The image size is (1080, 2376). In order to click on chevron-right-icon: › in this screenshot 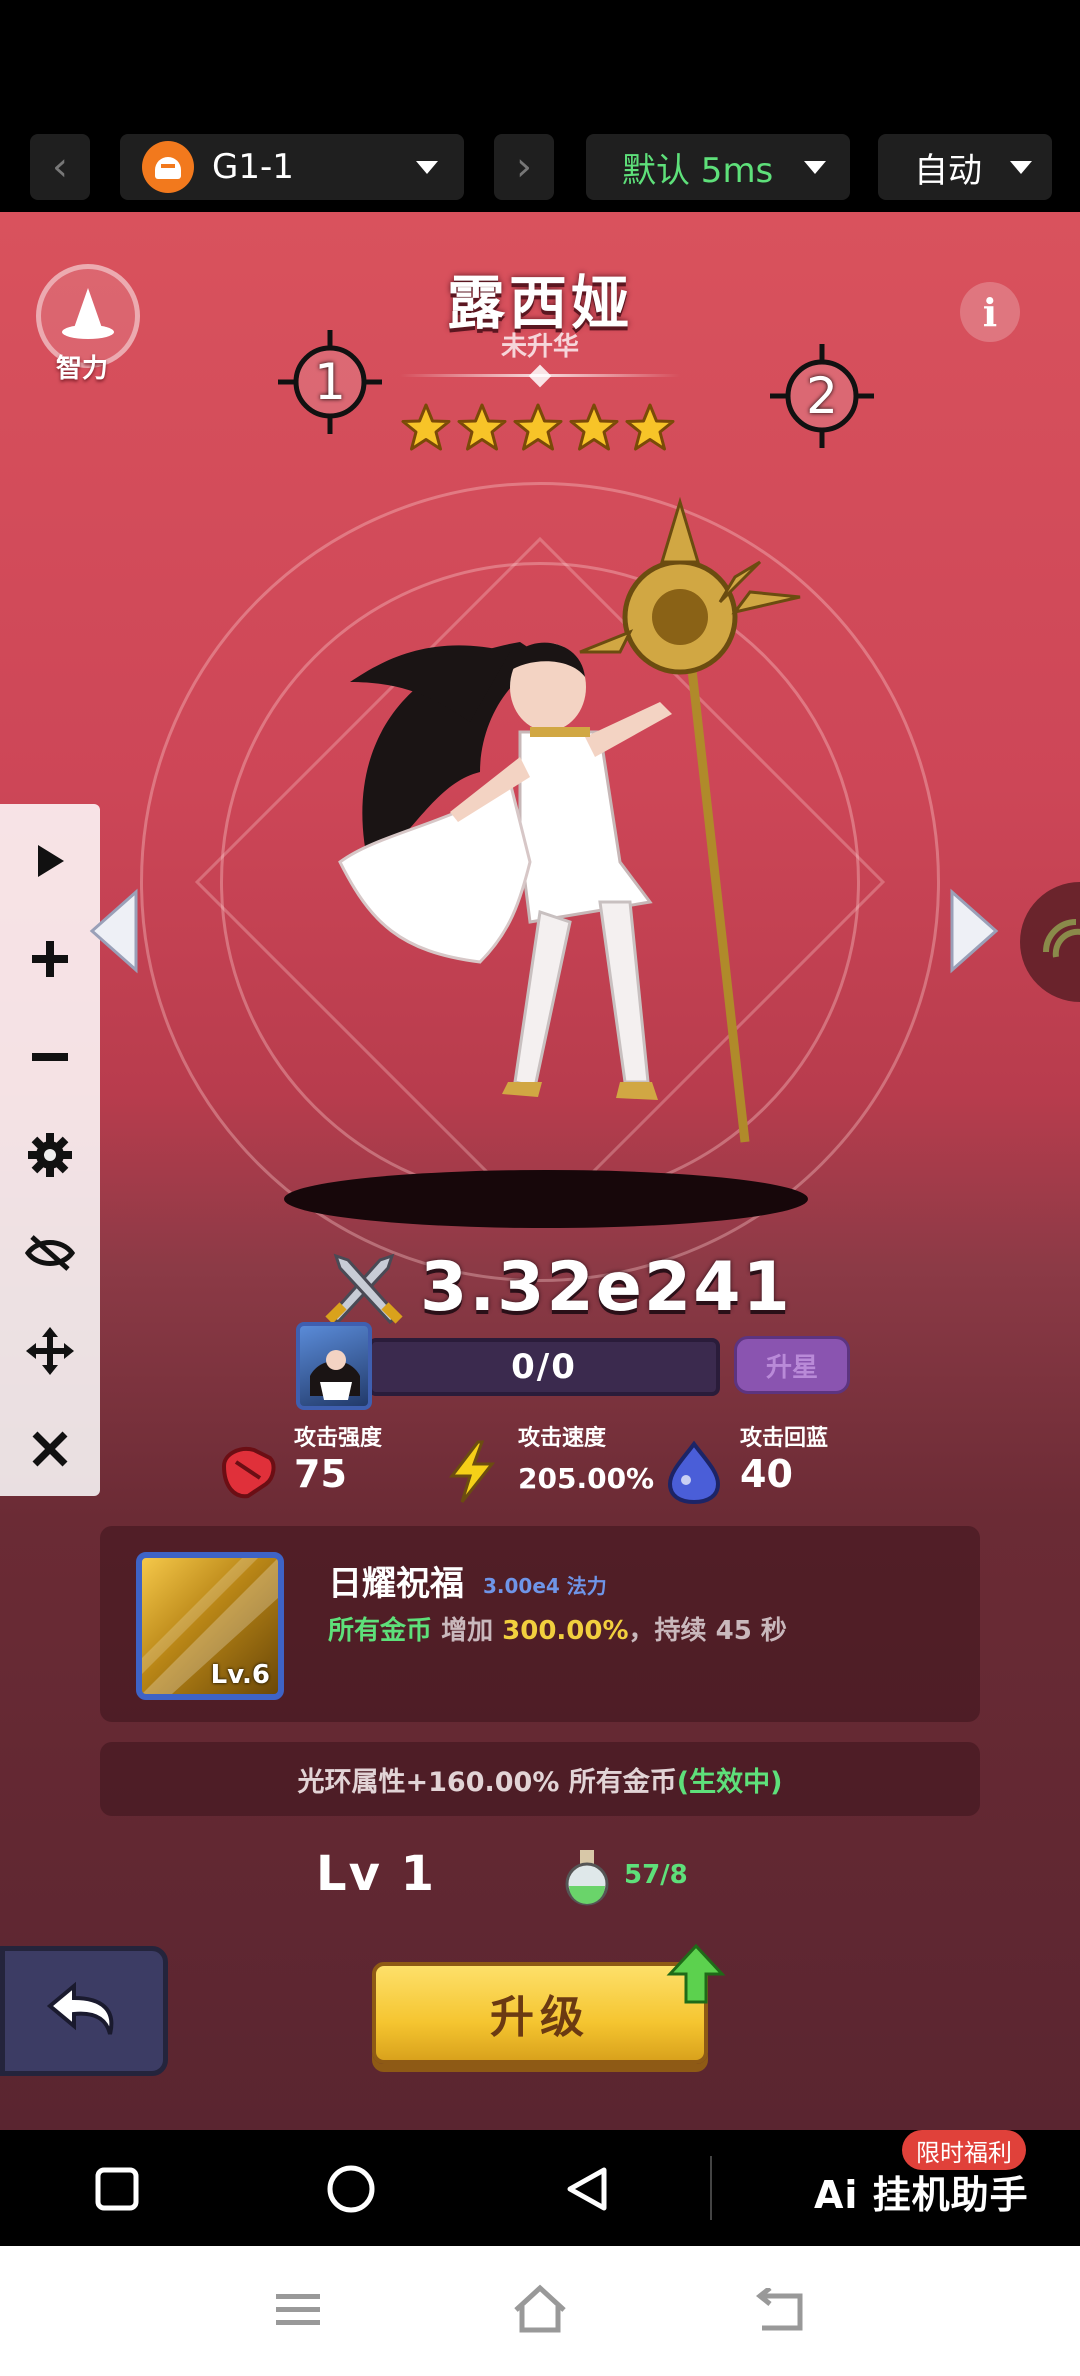, I will do `click(524, 167)`.